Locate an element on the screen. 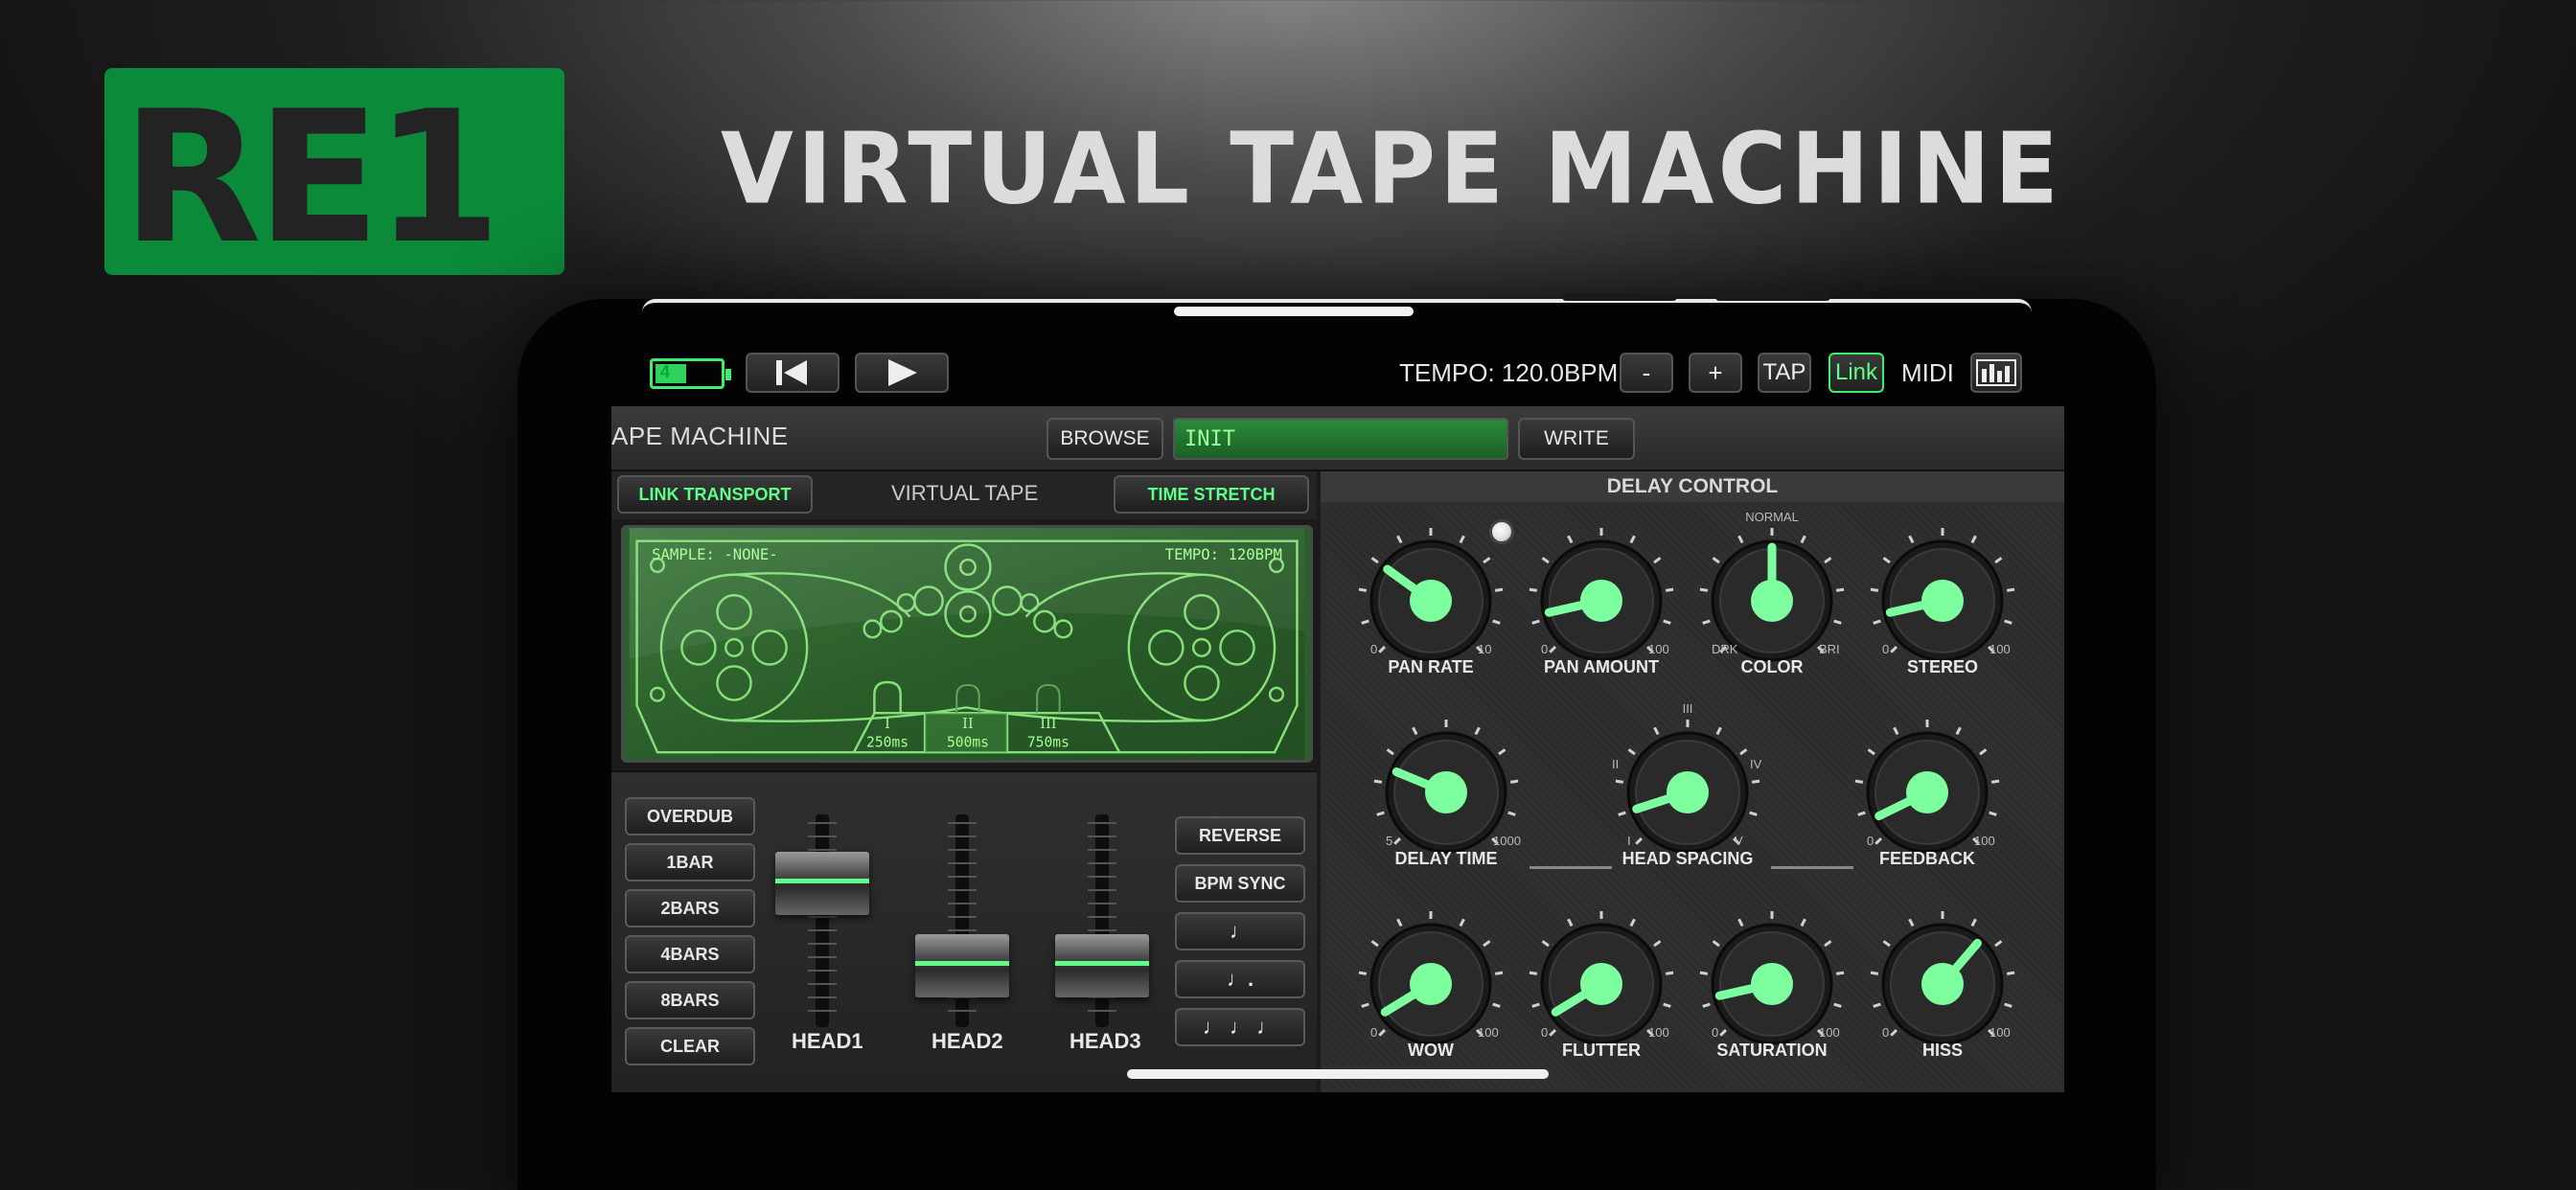 The image size is (2576, 1190). write-button: WRITE is located at coordinates (1576, 439).